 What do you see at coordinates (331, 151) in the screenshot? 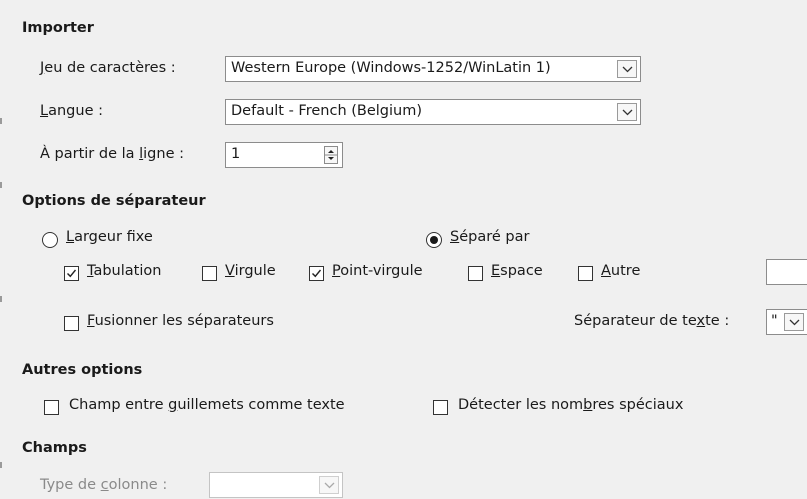
I see `triangle-up-icon` at bounding box center [331, 151].